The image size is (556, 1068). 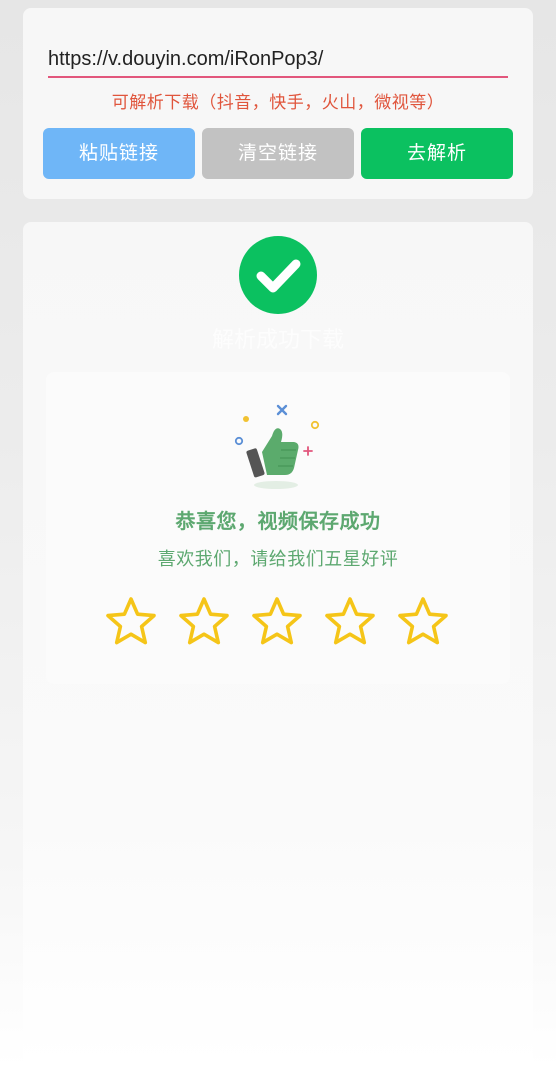 What do you see at coordinates (278, 559) in the screenshot?
I see `rating-request-text: 喜欢我们，请给我们五星好评` at bounding box center [278, 559].